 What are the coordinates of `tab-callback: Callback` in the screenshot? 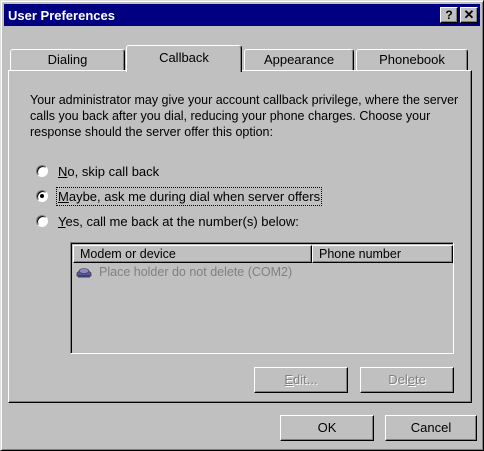 It's located at (184, 58).